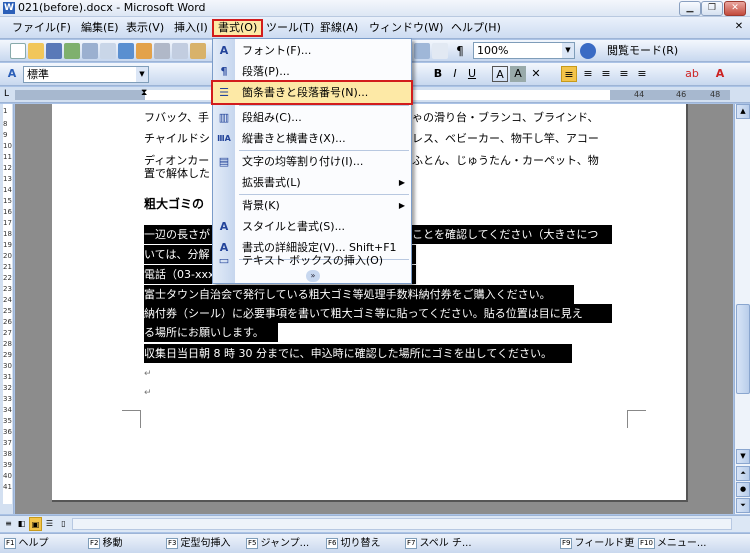 This screenshot has height=553, width=750. What do you see at coordinates (460, 51) in the screenshot?
I see `show-formatting-icon: ¶` at bounding box center [460, 51].